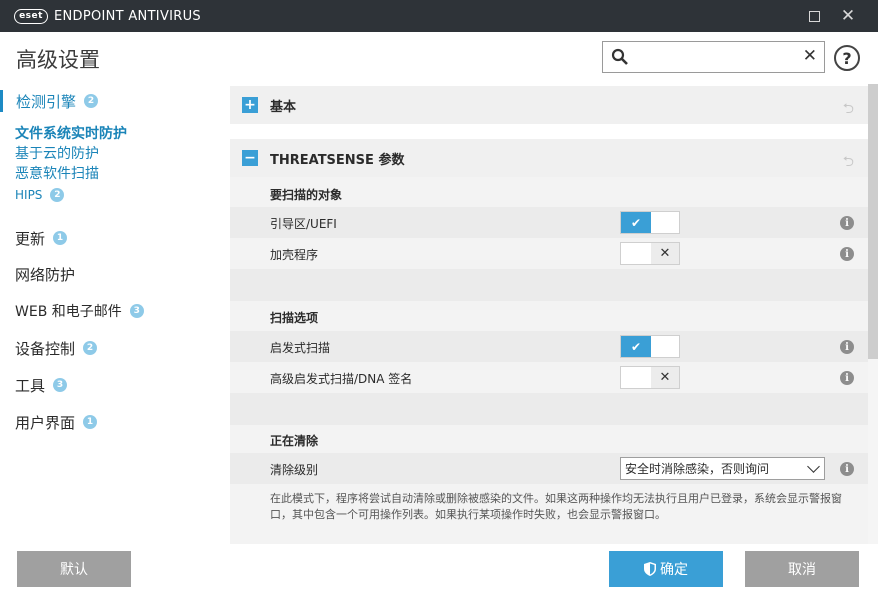  What do you see at coordinates (549, 346) in the screenshot?
I see `setting-row-heuristics: 启发式扫描 ✔ i` at bounding box center [549, 346].